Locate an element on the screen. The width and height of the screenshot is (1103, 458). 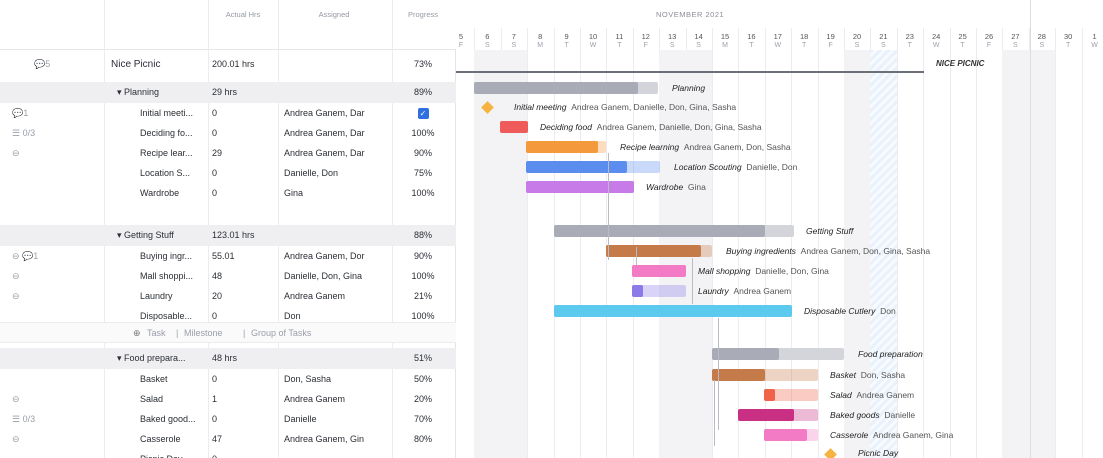
group-row: ▾ Getting Stuff 123.01 hrs 88% is located at coordinates (228, 235).